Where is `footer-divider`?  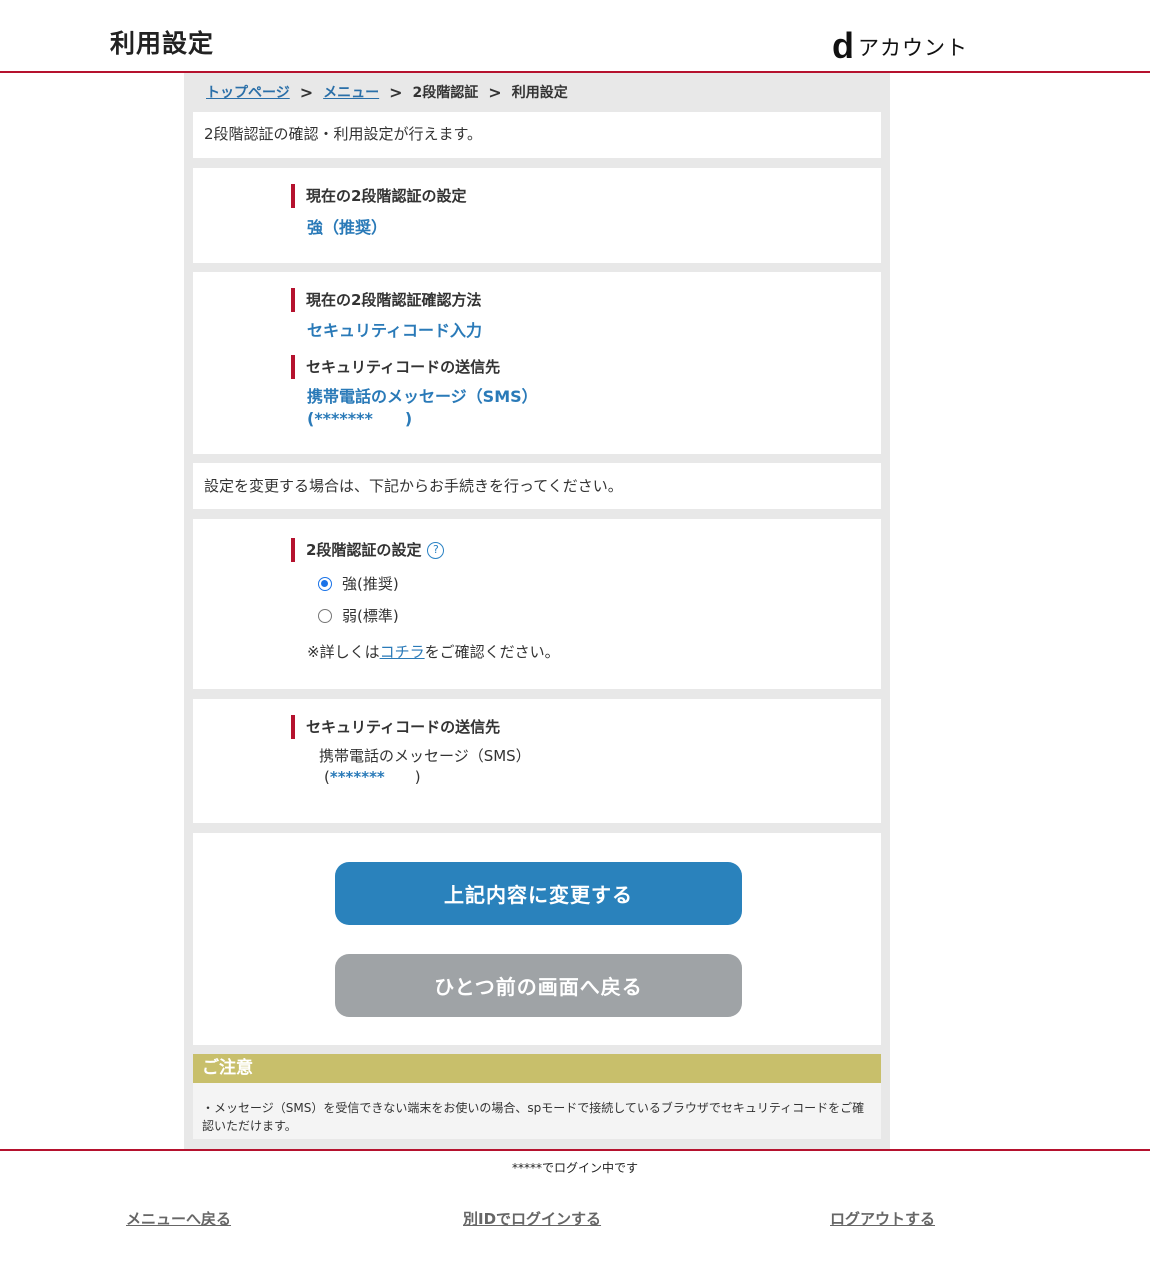 footer-divider is located at coordinates (575, 1150).